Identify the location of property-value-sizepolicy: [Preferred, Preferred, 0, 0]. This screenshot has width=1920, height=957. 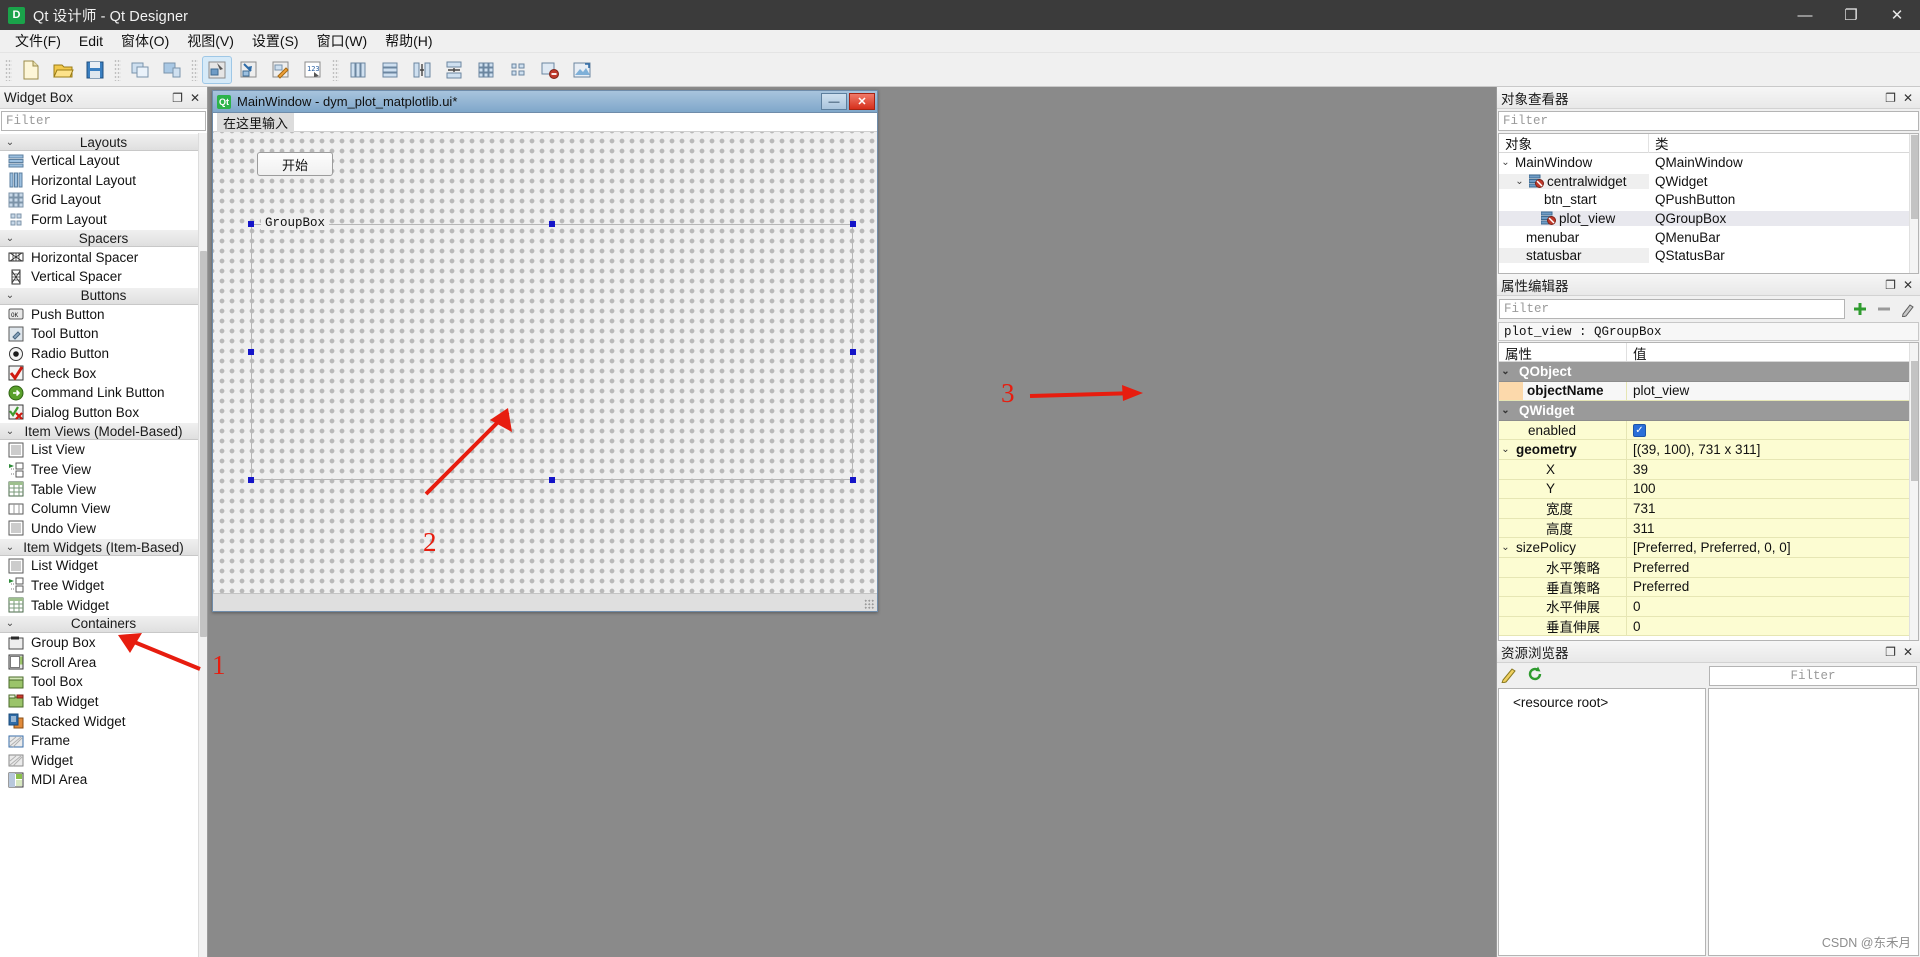
(1772, 547).